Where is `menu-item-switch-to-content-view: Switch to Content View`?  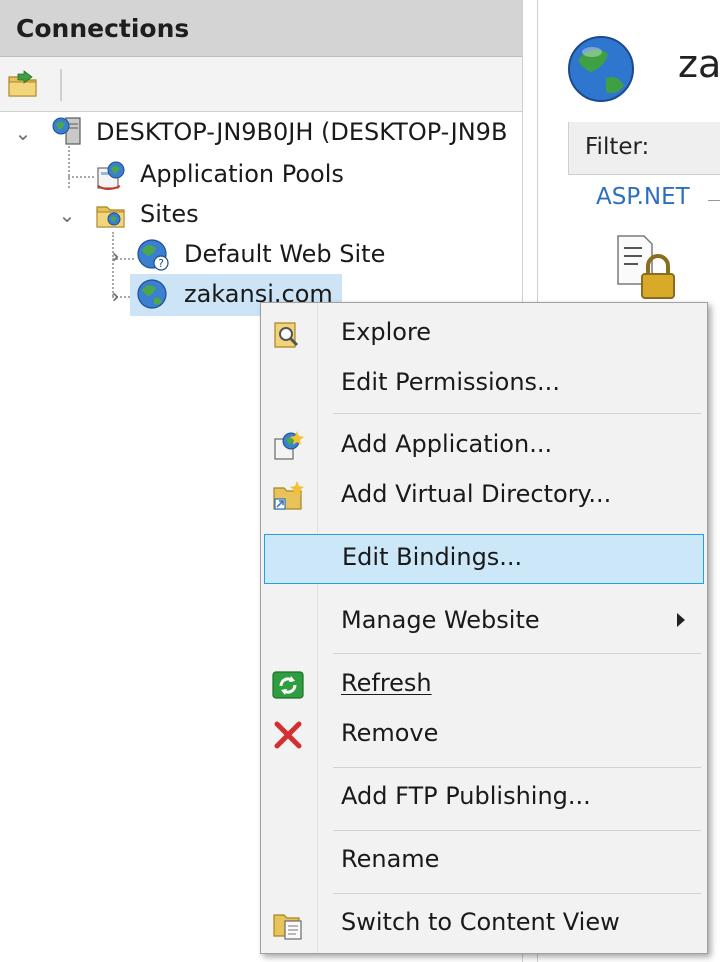
menu-item-switch-to-content-view: Switch to Content View is located at coordinates (484, 923).